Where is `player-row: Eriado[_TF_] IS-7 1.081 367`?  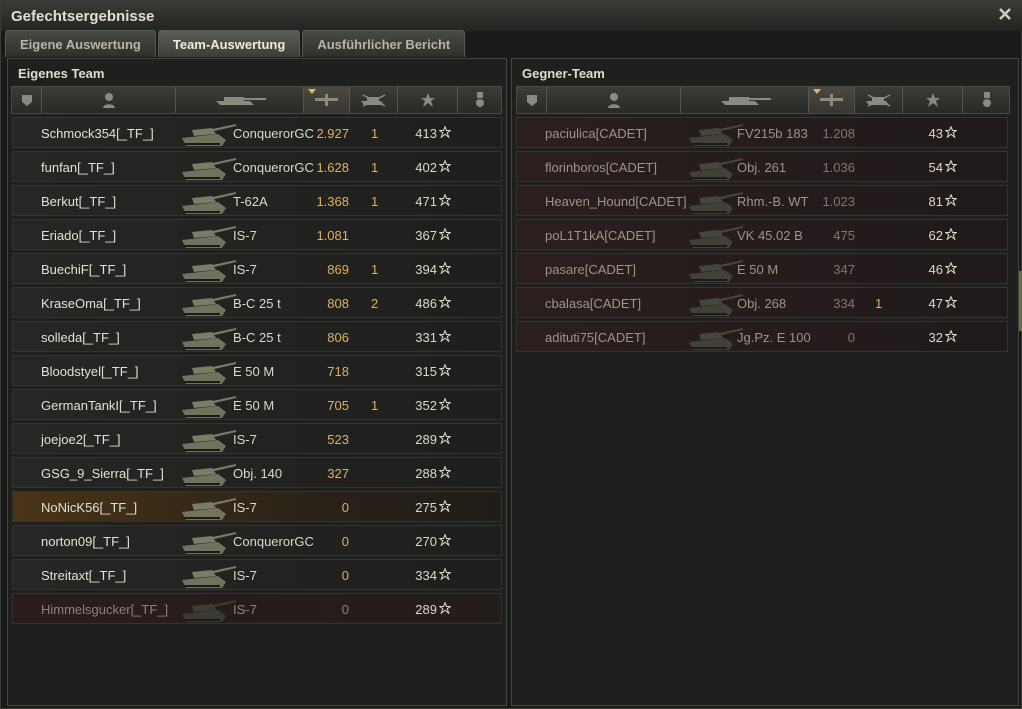
player-row: Eriado[_TF_] IS-7 1.081 367 is located at coordinates (257, 234).